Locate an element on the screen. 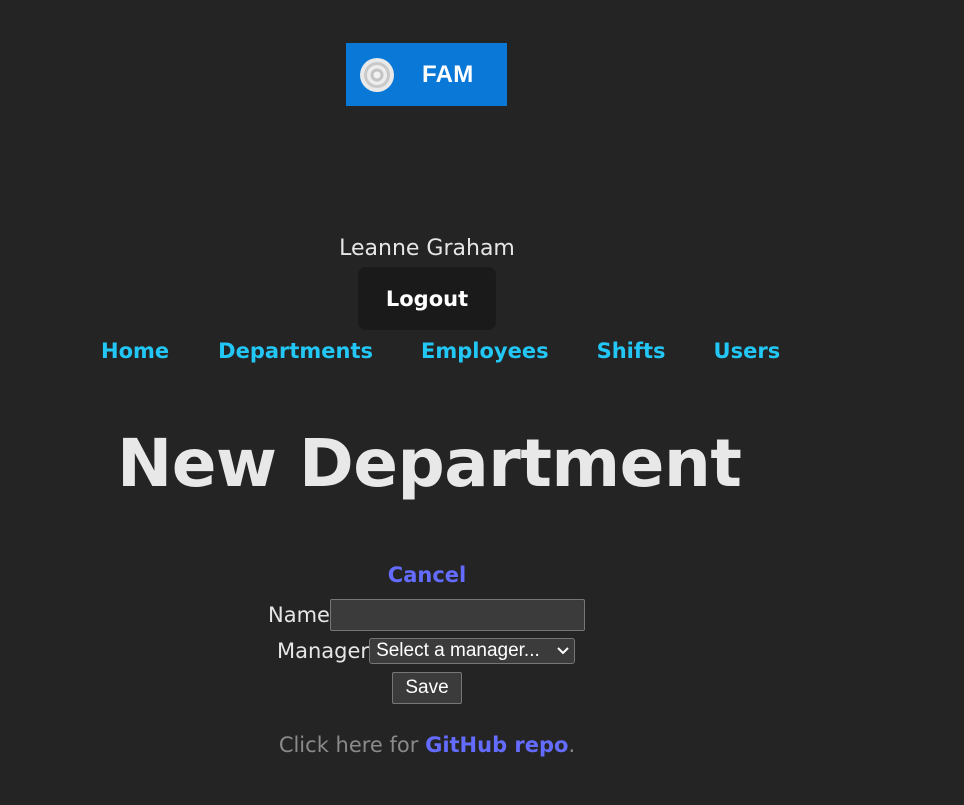 The width and height of the screenshot is (964, 805). nav-shifts-link: Shifts is located at coordinates (631, 351).